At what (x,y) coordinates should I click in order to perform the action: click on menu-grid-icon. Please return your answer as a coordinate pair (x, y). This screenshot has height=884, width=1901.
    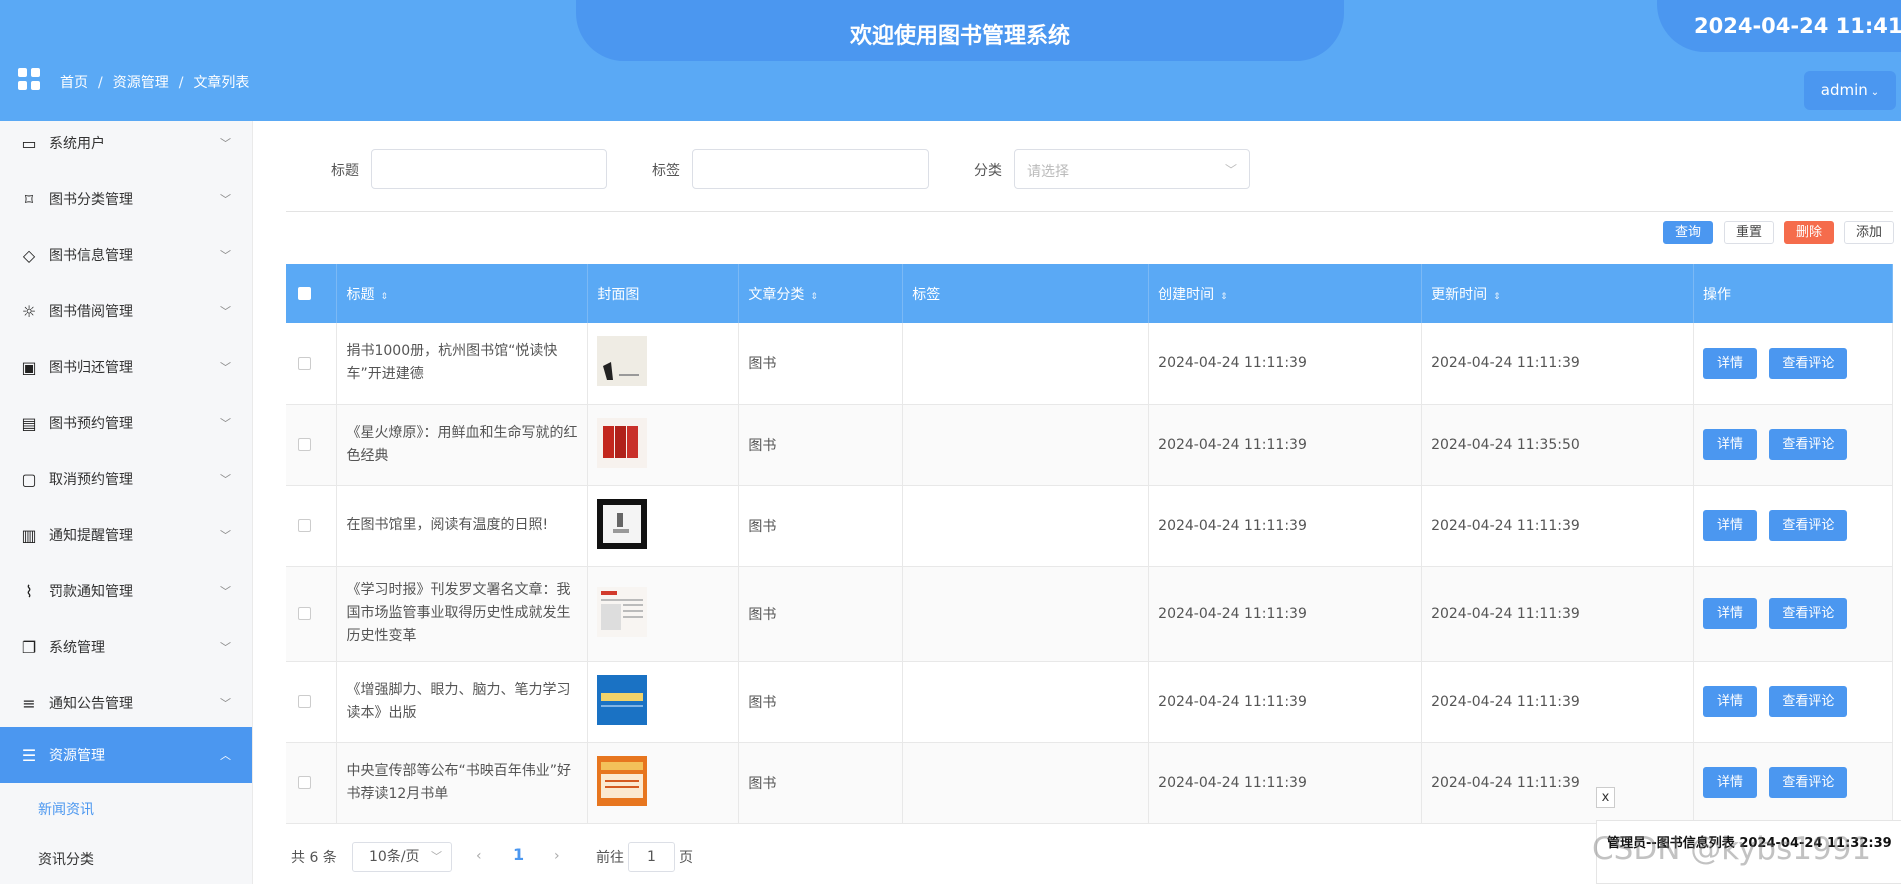
    Looking at the image, I should click on (29, 79).